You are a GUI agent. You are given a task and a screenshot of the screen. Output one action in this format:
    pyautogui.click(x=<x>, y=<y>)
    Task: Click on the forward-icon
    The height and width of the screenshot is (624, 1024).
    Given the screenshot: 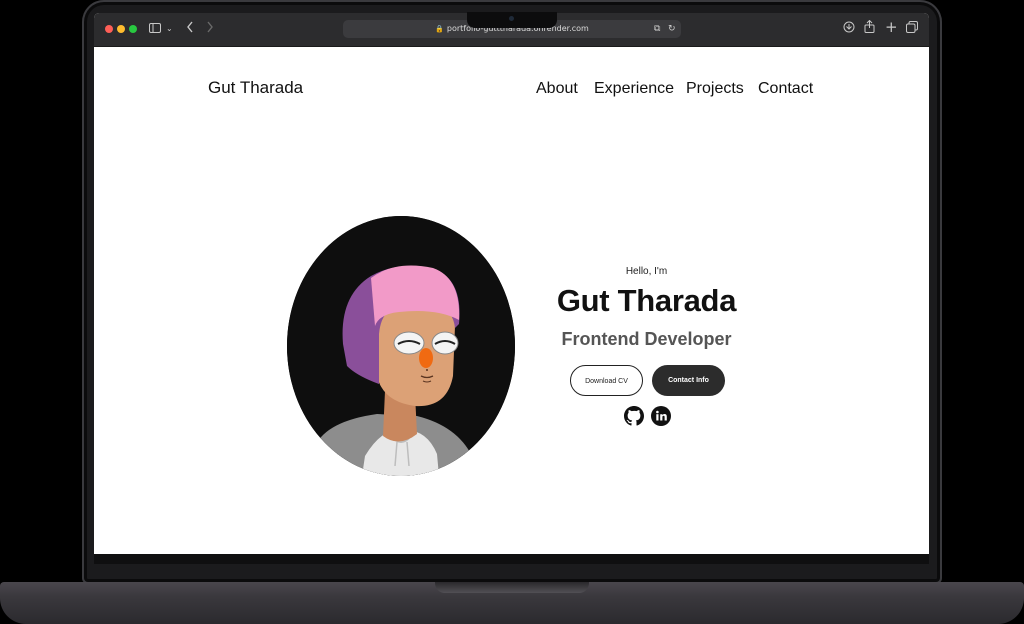 What is the action you would take?
    pyautogui.click(x=210, y=29)
    